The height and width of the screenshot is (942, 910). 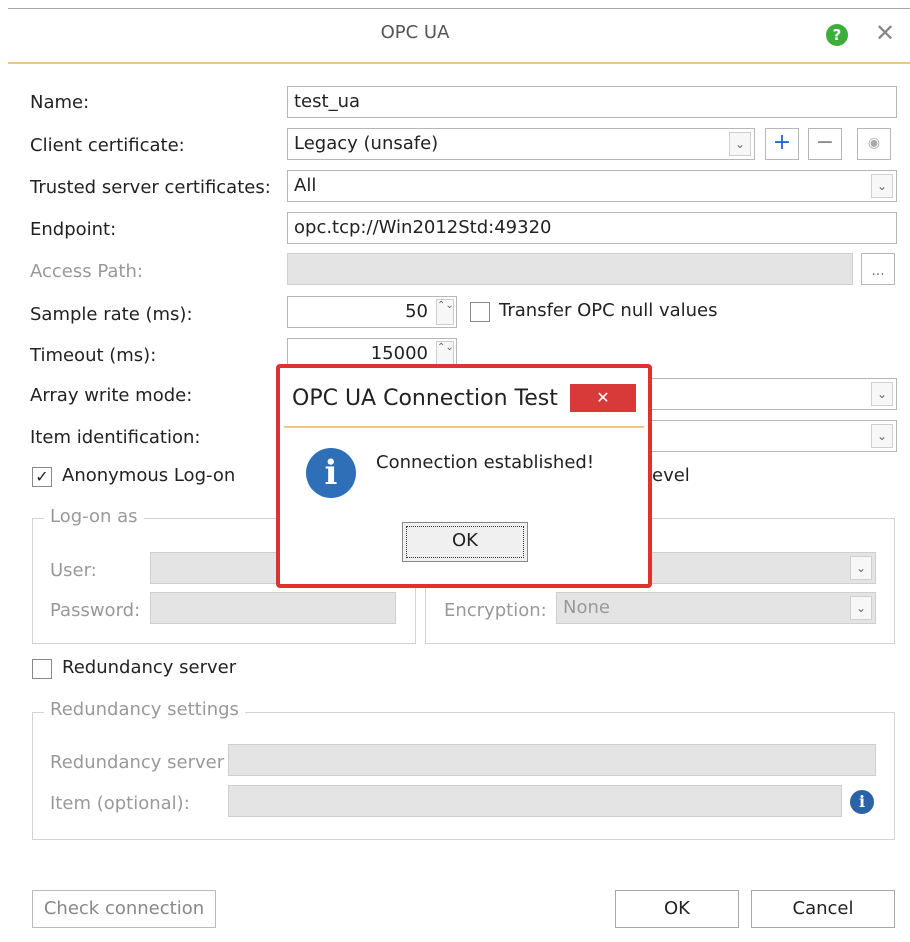 I want to click on encryption-select: None ⌄, so click(x=716, y=608).